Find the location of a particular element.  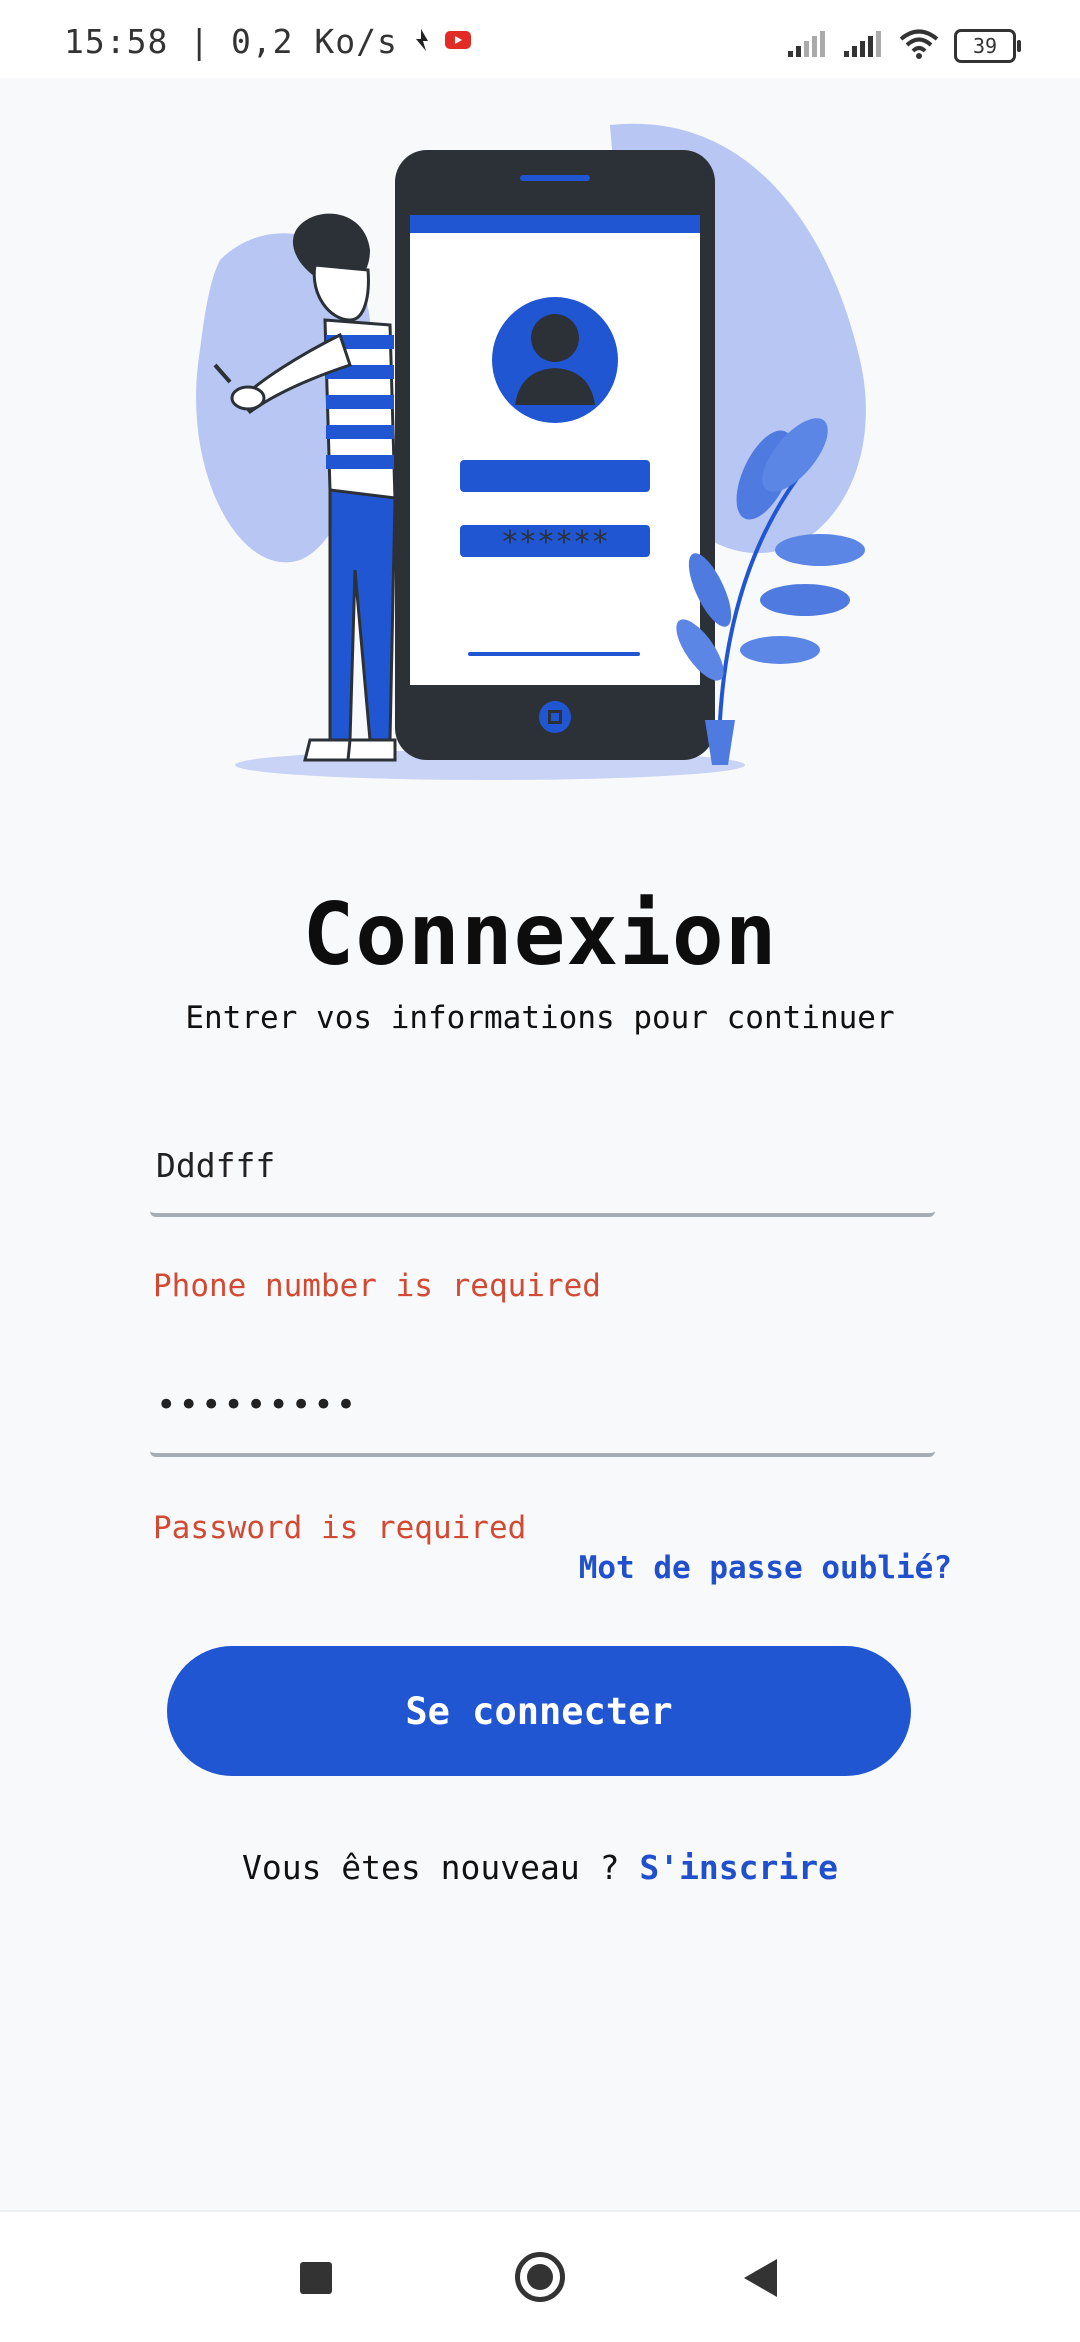

password-error: Password is required is located at coordinates (340, 1528).